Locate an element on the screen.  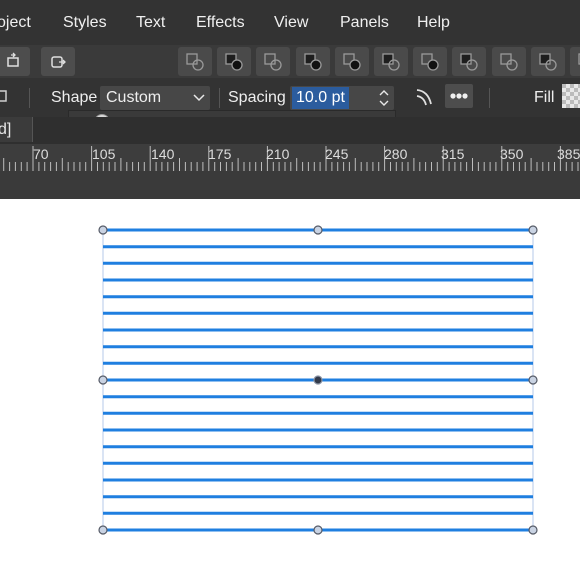
main-toolbar is located at coordinates (290, 61).